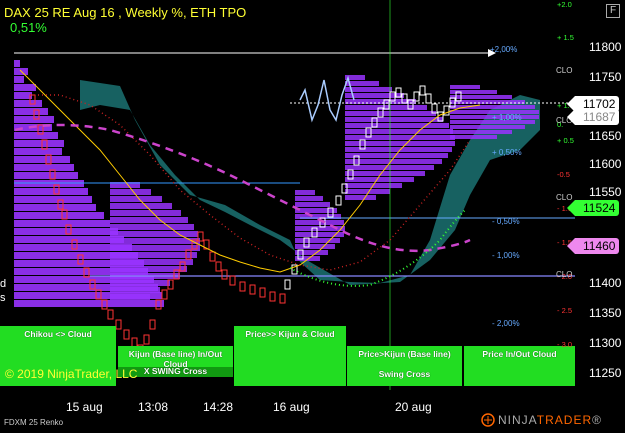 Image resolution: width=625 pixels, height=433 pixels. Describe the element at coordinates (413, 407) in the screenshot. I see `x-tick: 20 aug` at that location.